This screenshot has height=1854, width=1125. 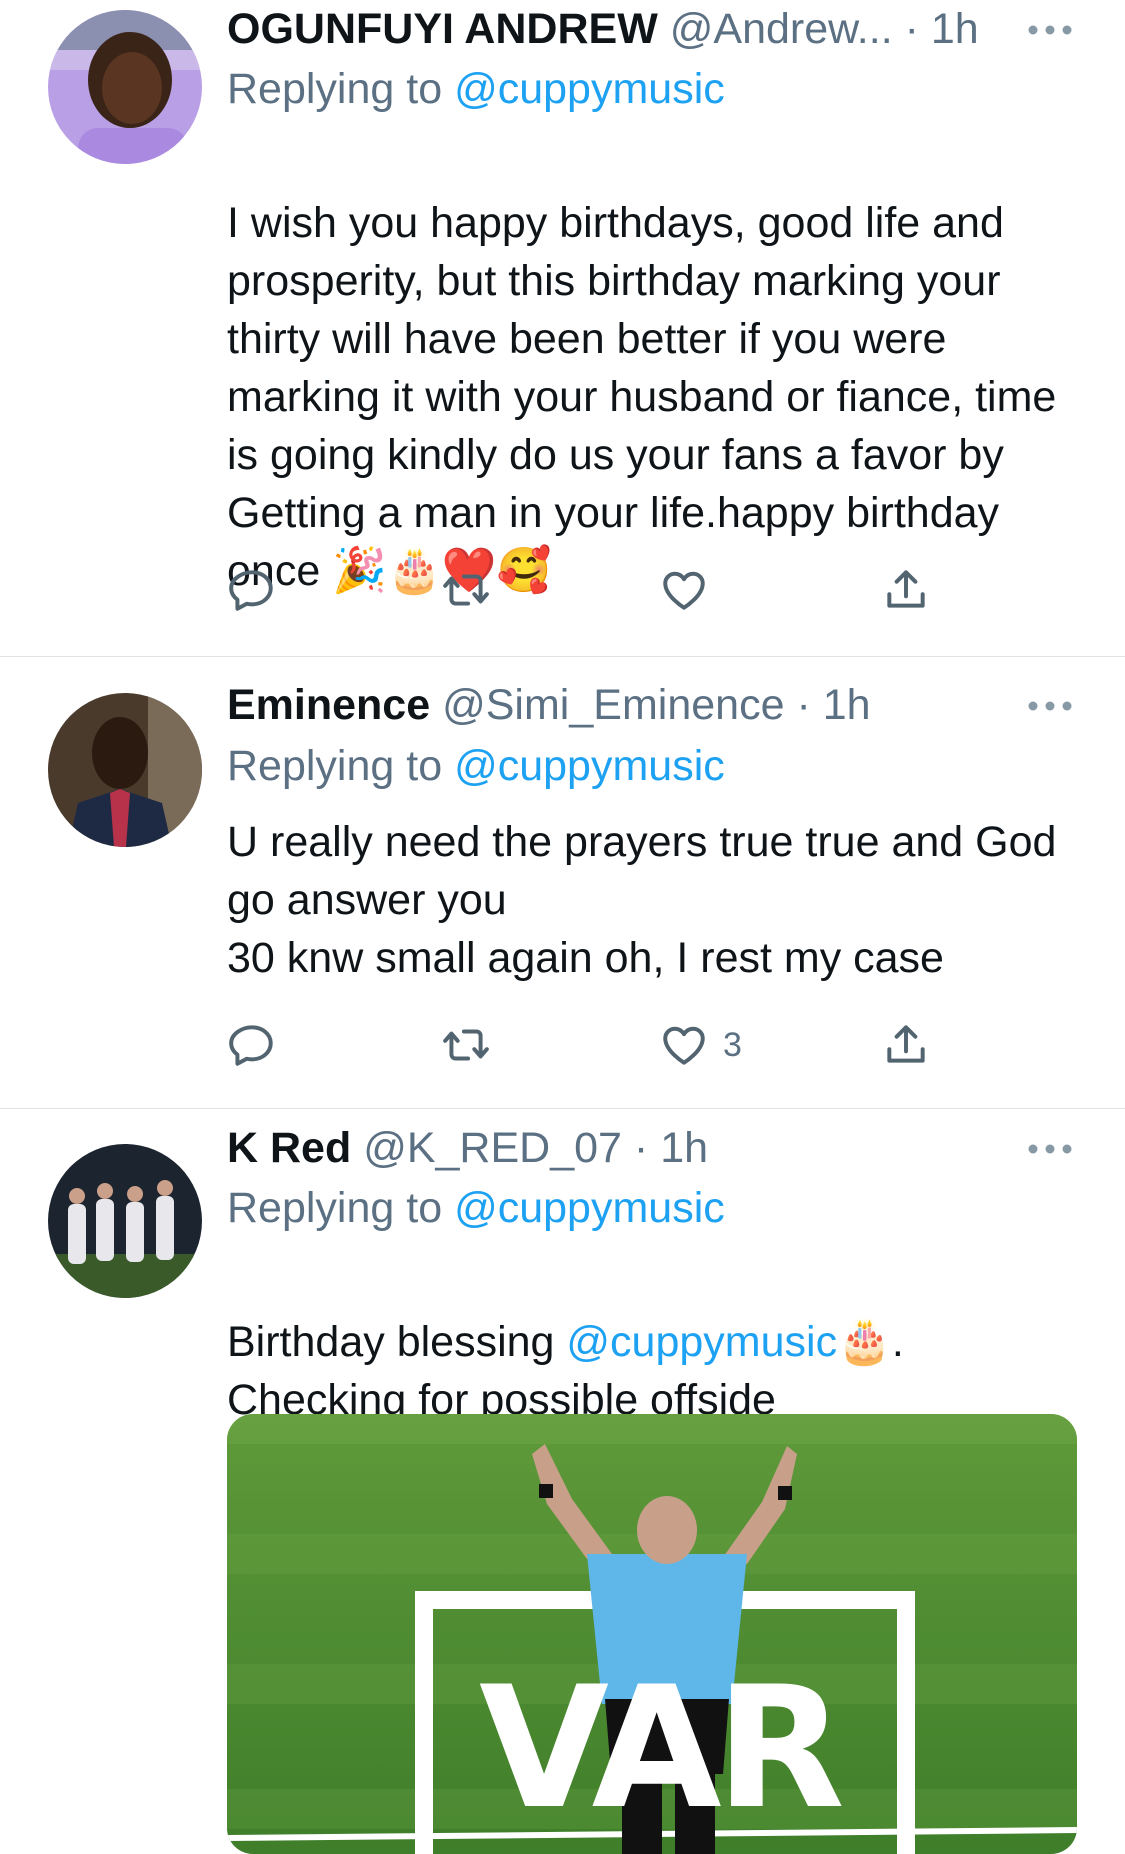 I want to click on cake-emoji: 🎂, so click(x=864, y=1341).